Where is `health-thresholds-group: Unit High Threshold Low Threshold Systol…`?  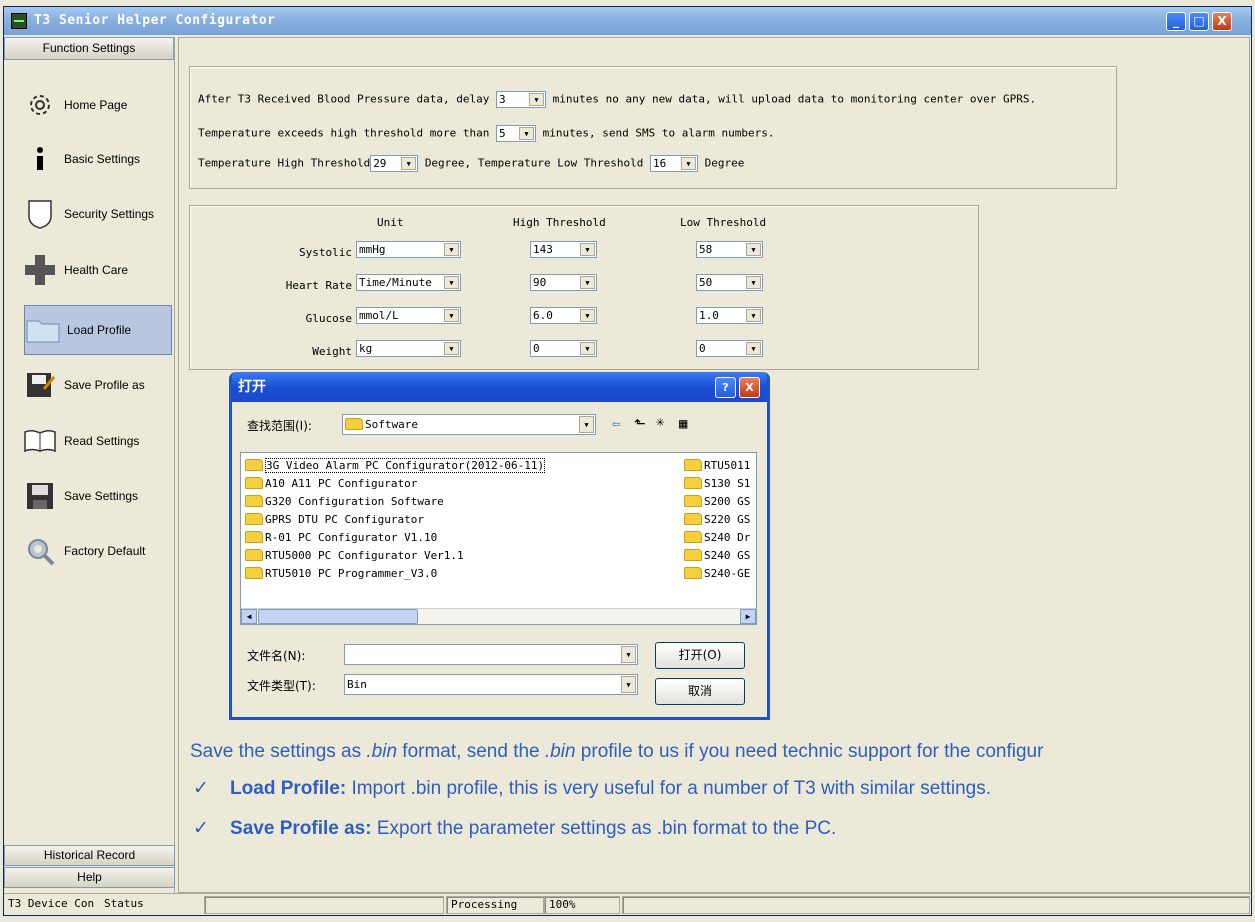 health-thresholds-group: Unit High Threshold Low Threshold Systol… is located at coordinates (584, 287).